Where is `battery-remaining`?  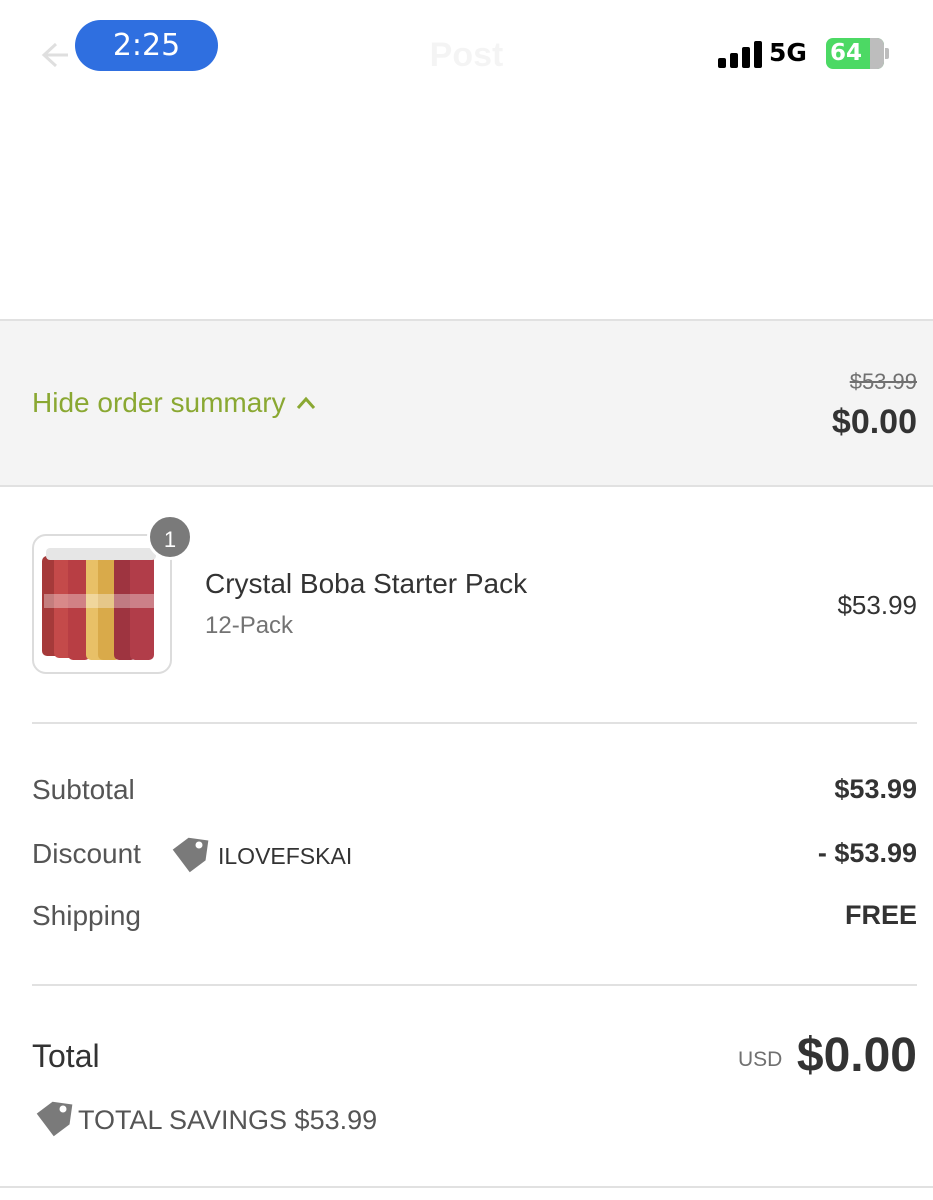
battery-remaining is located at coordinates (877, 53).